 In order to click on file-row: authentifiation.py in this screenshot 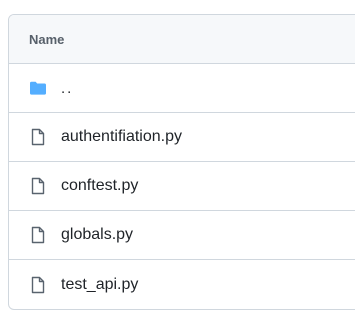, I will do `click(182, 137)`.